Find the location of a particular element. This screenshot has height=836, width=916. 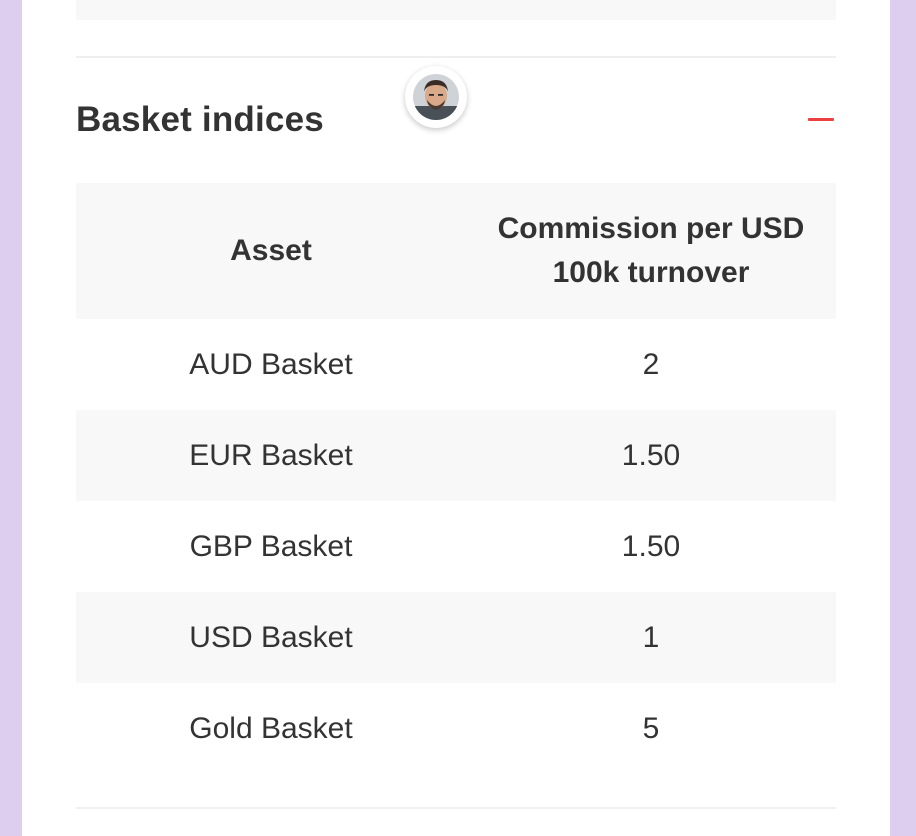

avatar is located at coordinates (436, 97).